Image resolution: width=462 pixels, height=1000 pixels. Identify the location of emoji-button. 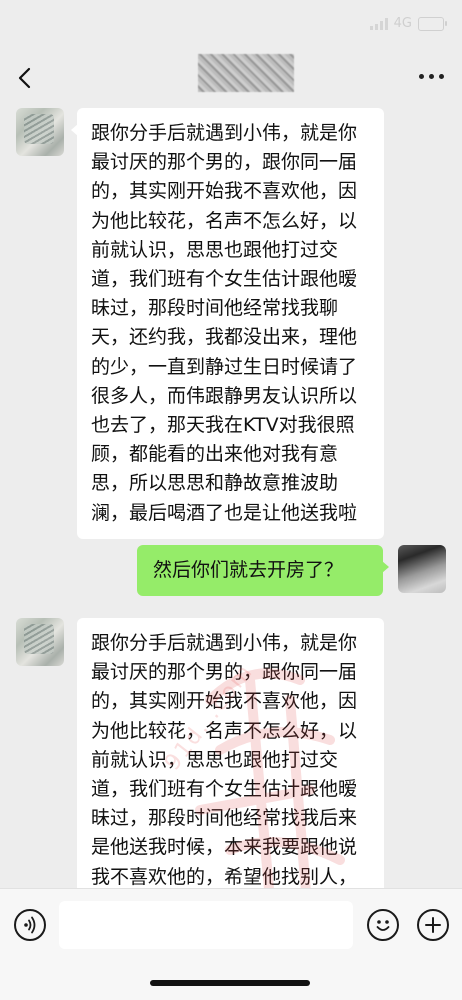
(383, 925).